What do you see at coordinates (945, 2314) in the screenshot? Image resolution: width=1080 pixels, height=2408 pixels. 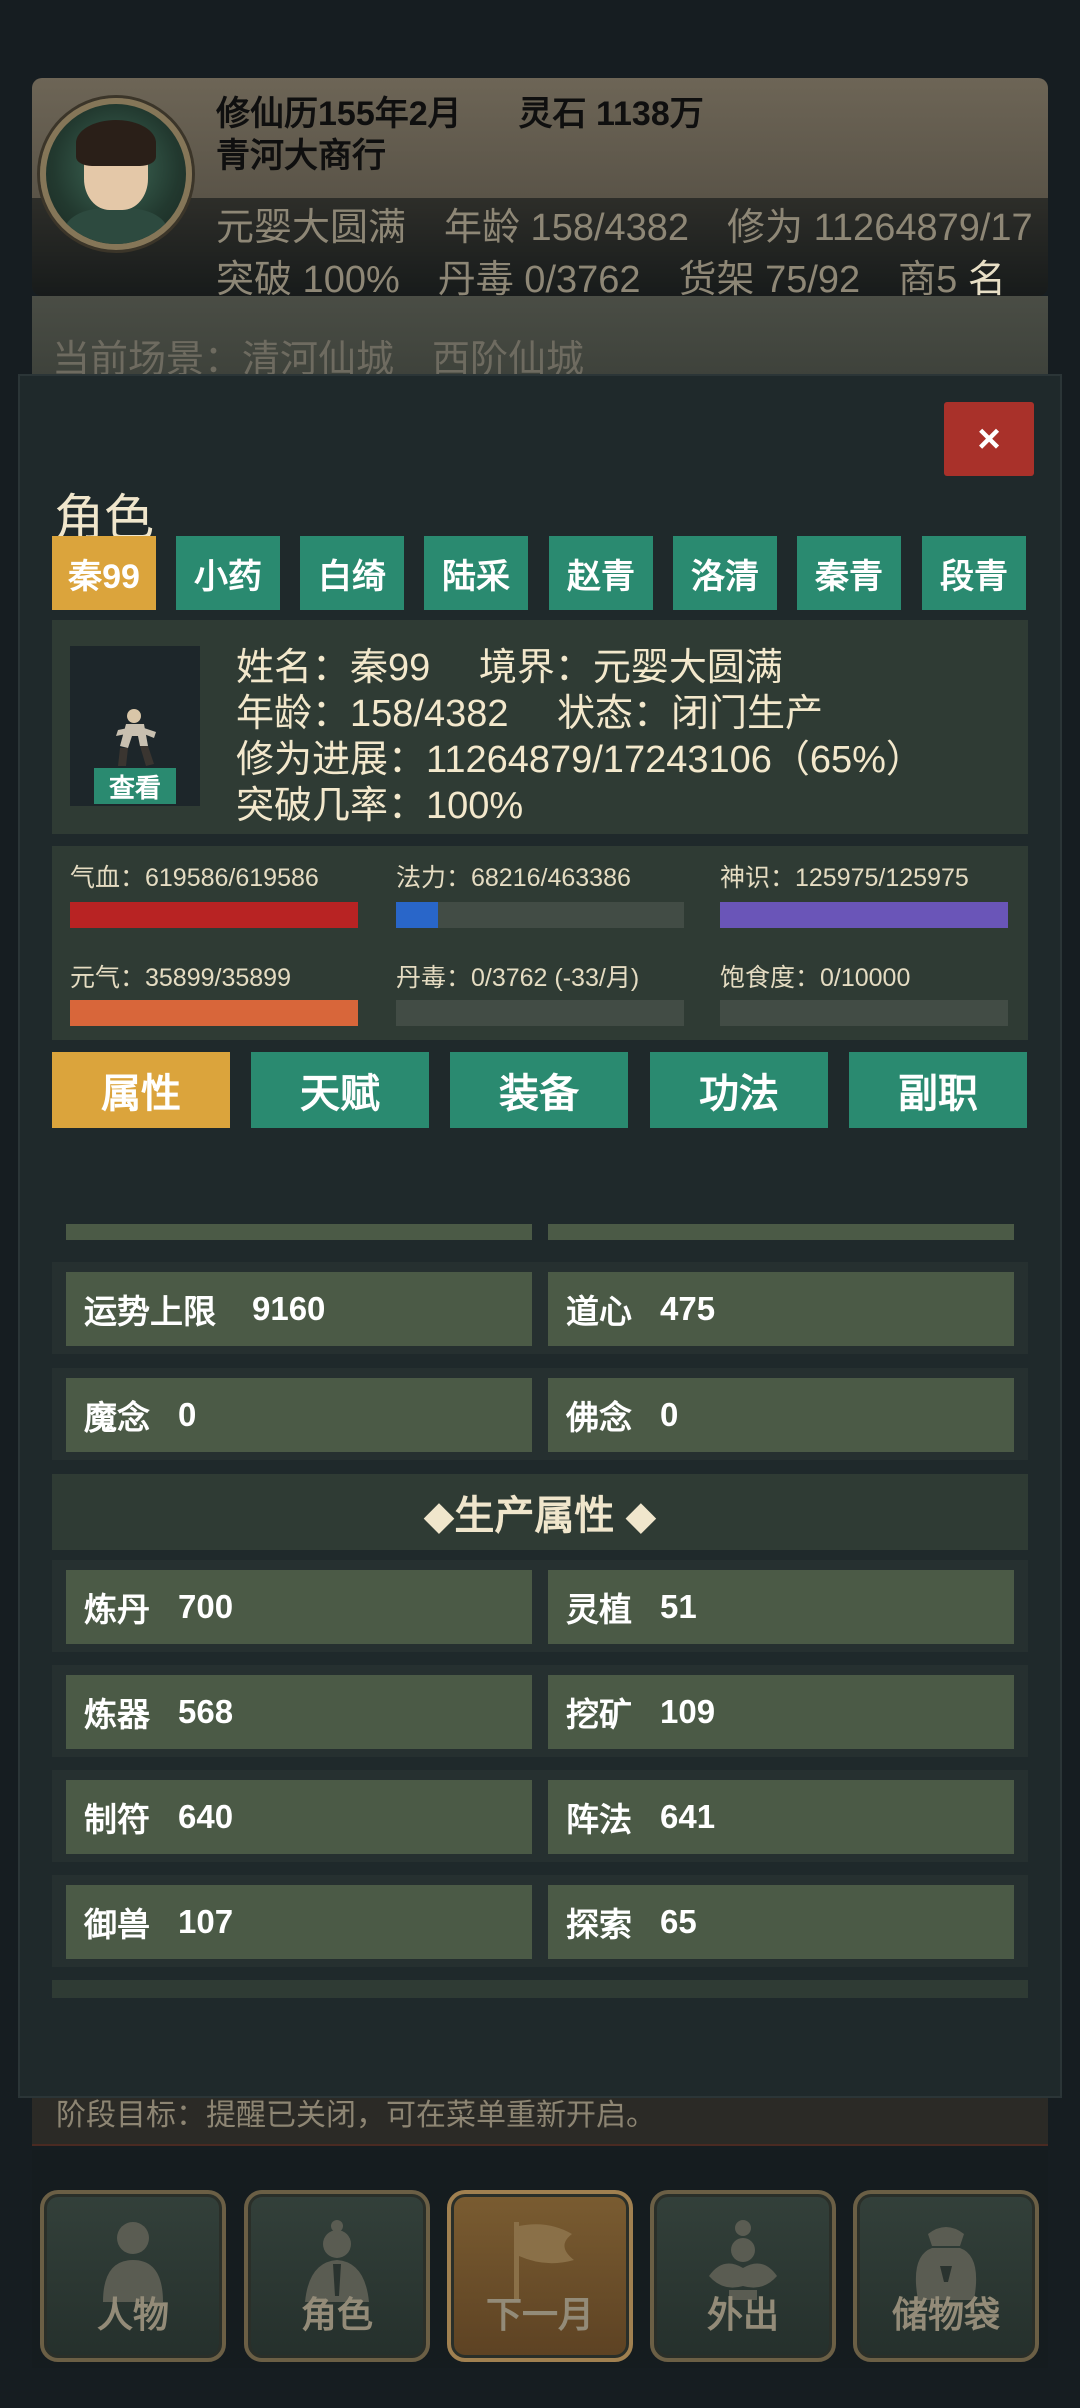 I see `nav-storage-bag-label: 储物袋` at bounding box center [945, 2314].